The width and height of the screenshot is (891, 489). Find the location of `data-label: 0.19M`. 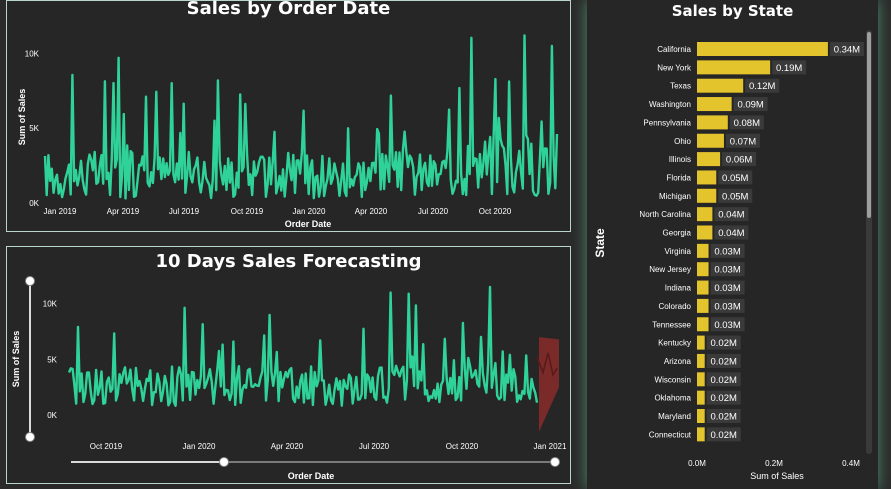

data-label: 0.19M is located at coordinates (789, 68).